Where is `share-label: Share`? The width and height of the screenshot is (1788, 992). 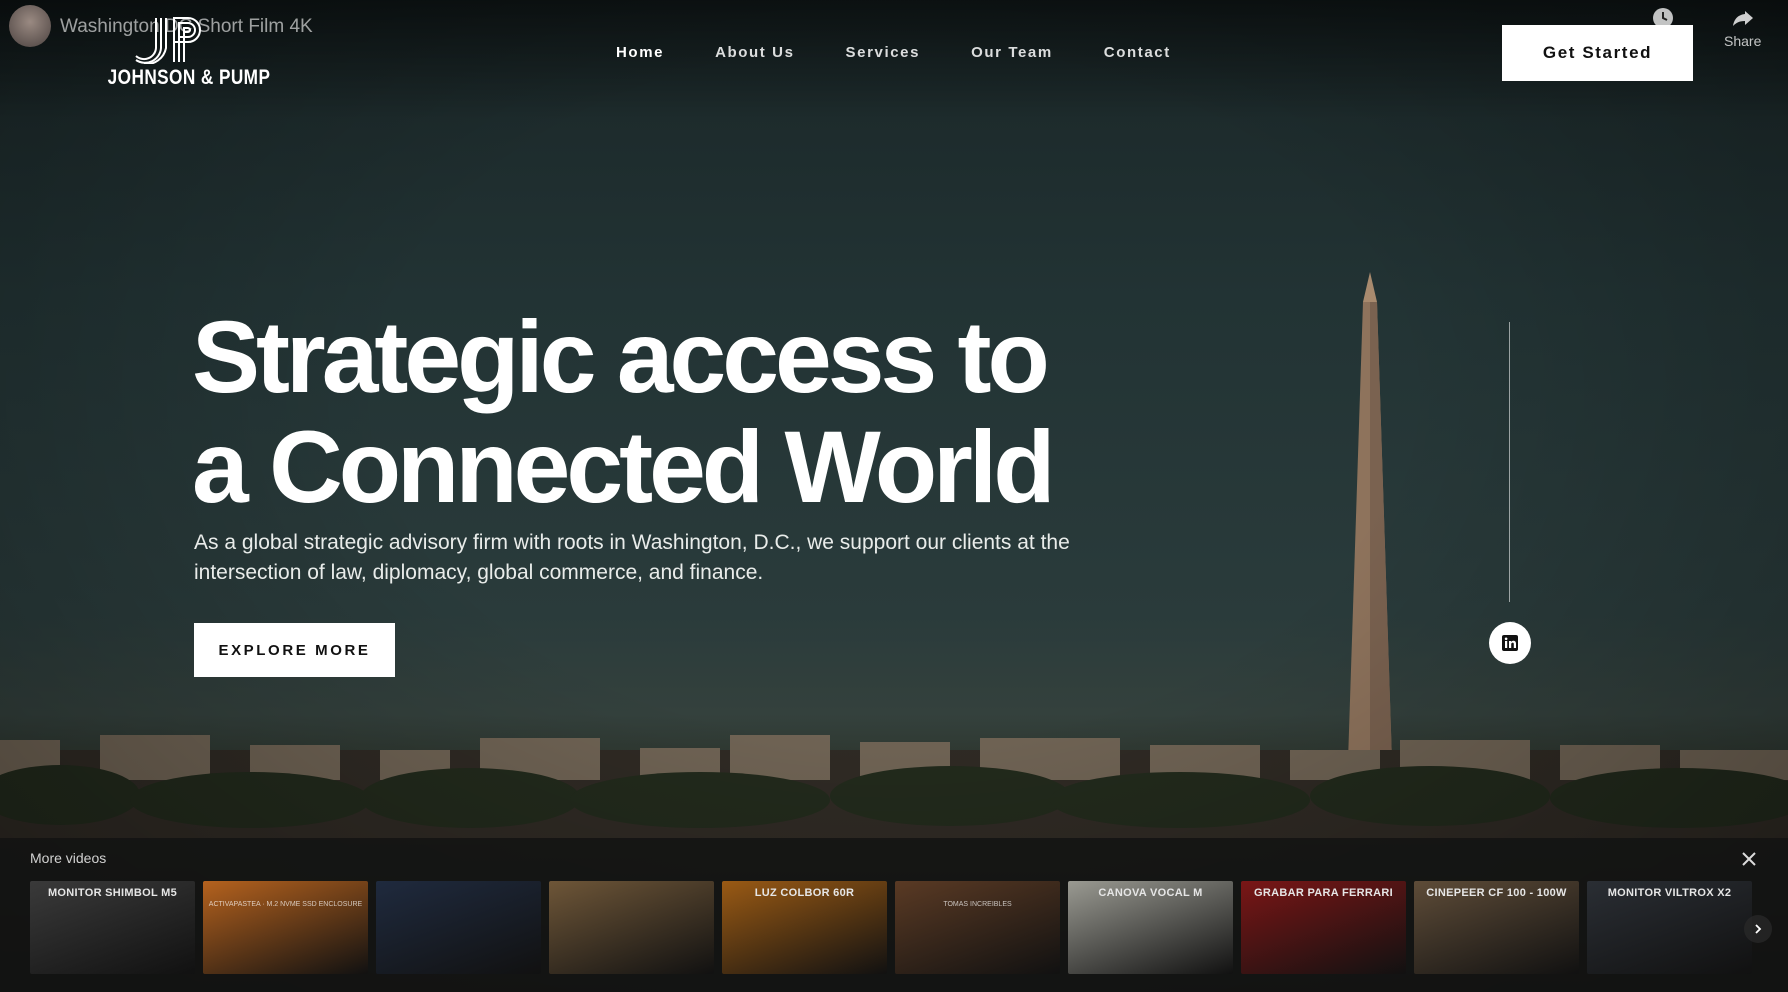 share-label: Share is located at coordinates (1743, 41).